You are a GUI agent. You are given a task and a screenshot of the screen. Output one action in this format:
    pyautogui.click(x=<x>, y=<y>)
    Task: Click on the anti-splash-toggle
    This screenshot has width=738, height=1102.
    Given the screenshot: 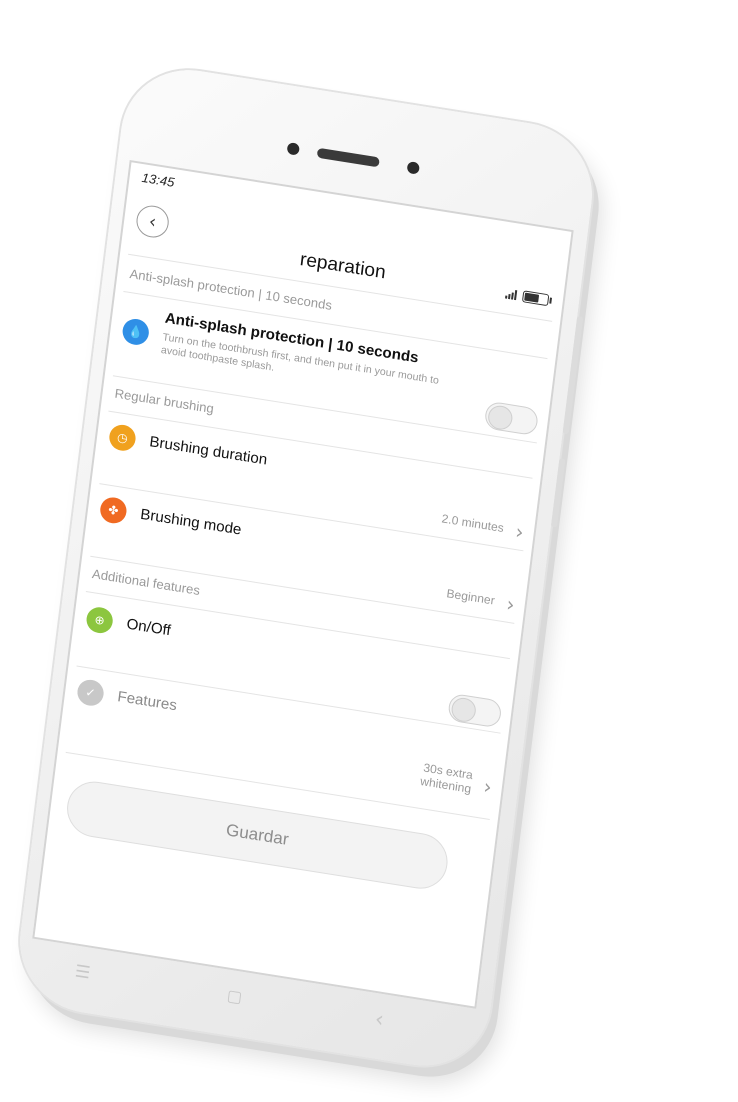 What is the action you would take?
    pyautogui.click(x=511, y=418)
    